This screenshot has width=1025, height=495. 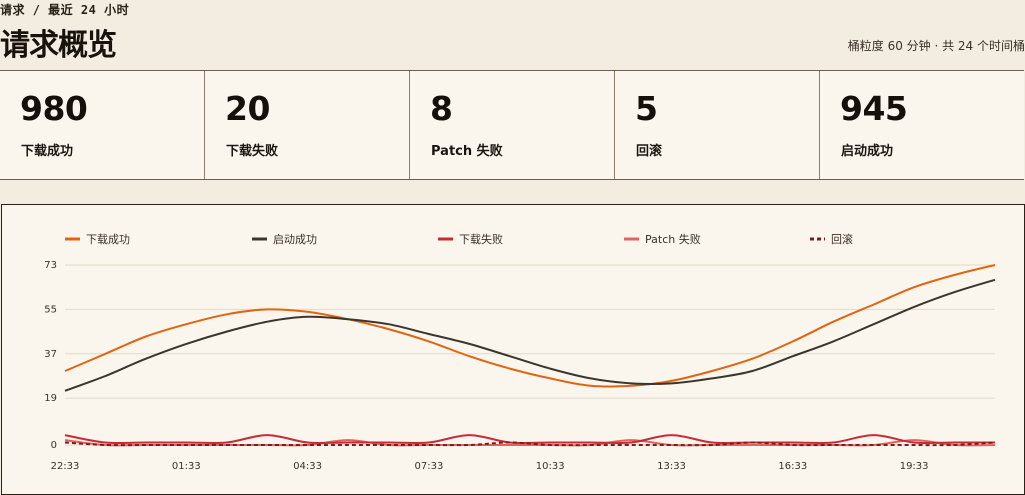 I want to click on x-tick-label: 16:33, so click(x=792, y=466).